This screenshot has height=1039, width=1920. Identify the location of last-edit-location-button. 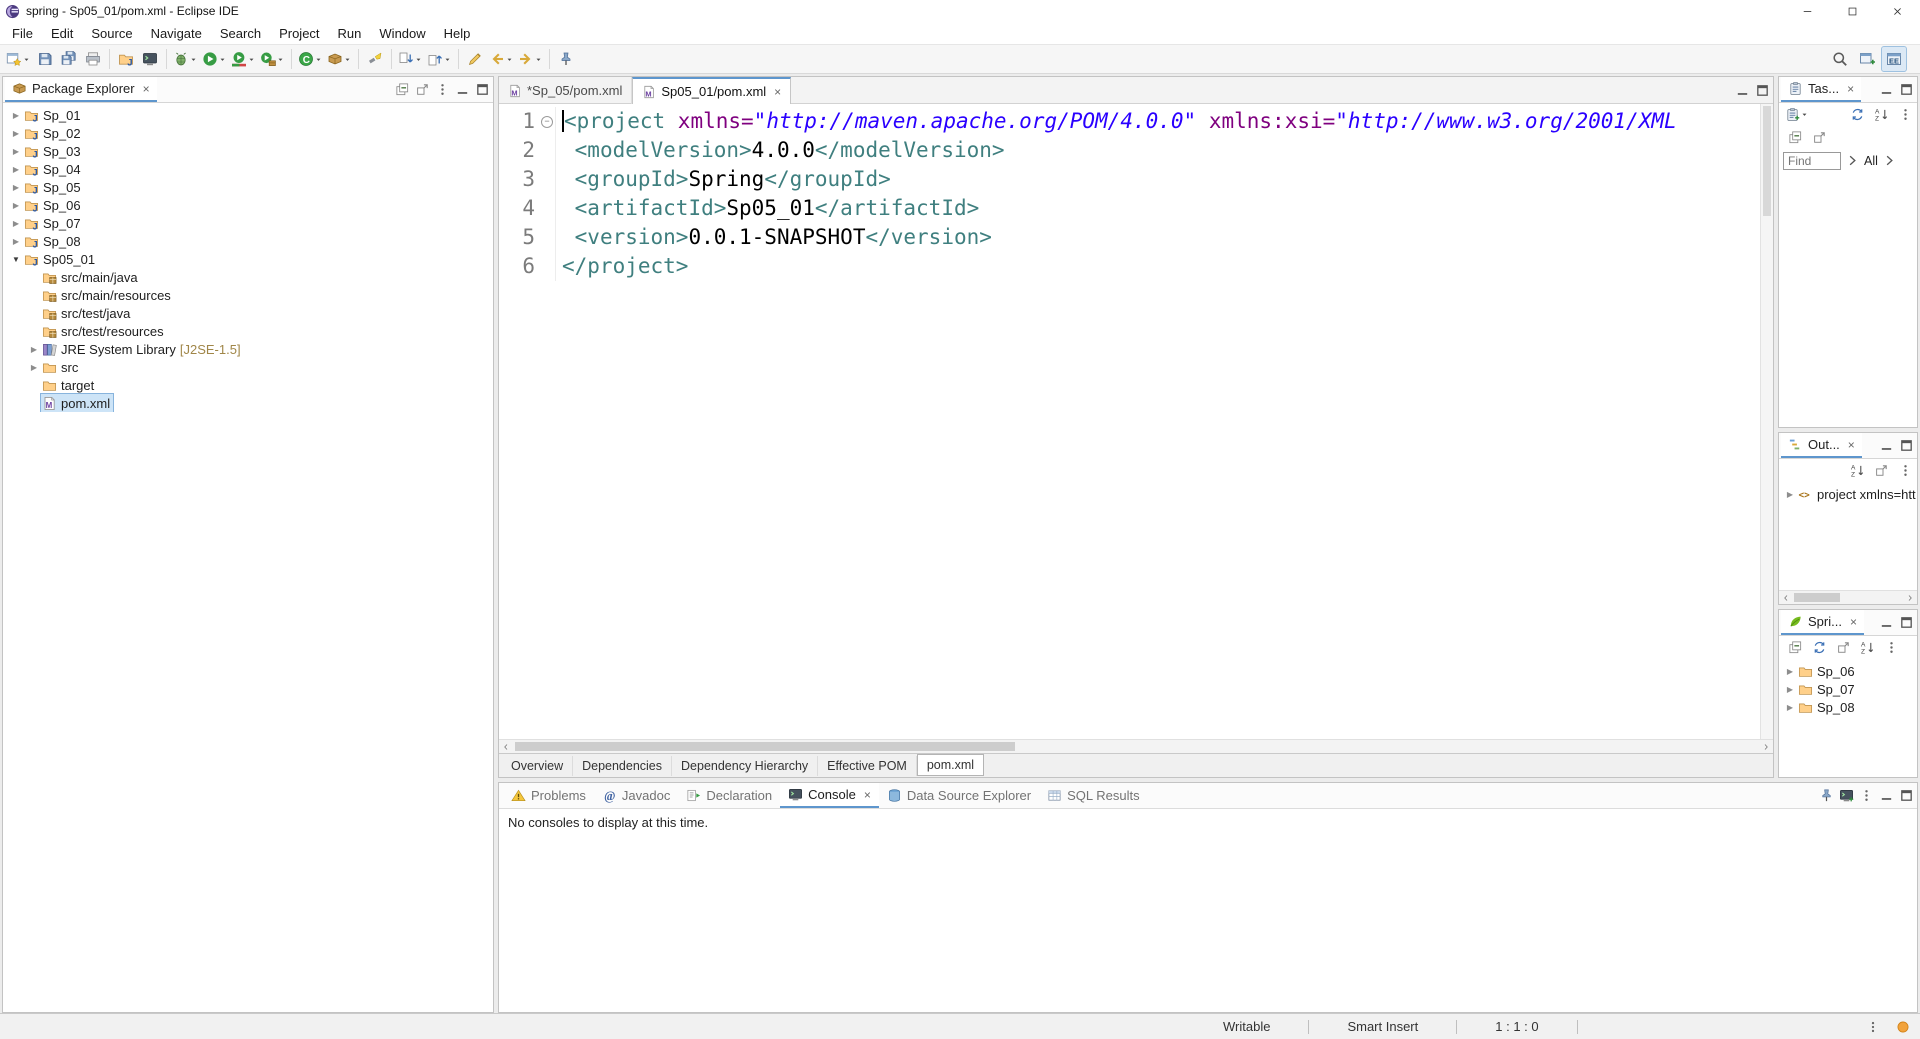
(475, 59).